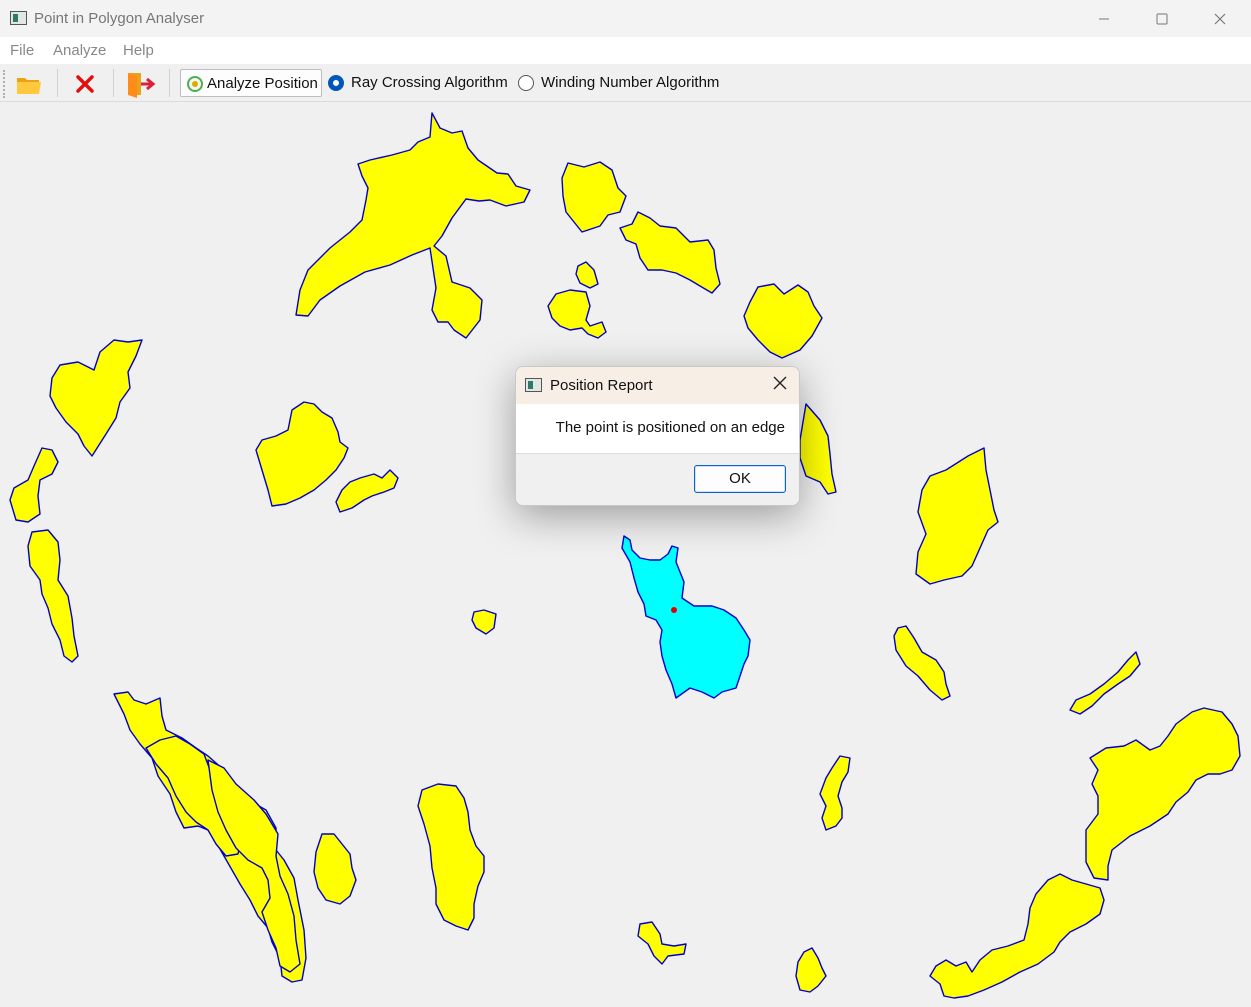 The image size is (1251, 1007). What do you see at coordinates (670, 427) in the screenshot?
I see `dialog-message: The point is positioned on an edge` at bounding box center [670, 427].